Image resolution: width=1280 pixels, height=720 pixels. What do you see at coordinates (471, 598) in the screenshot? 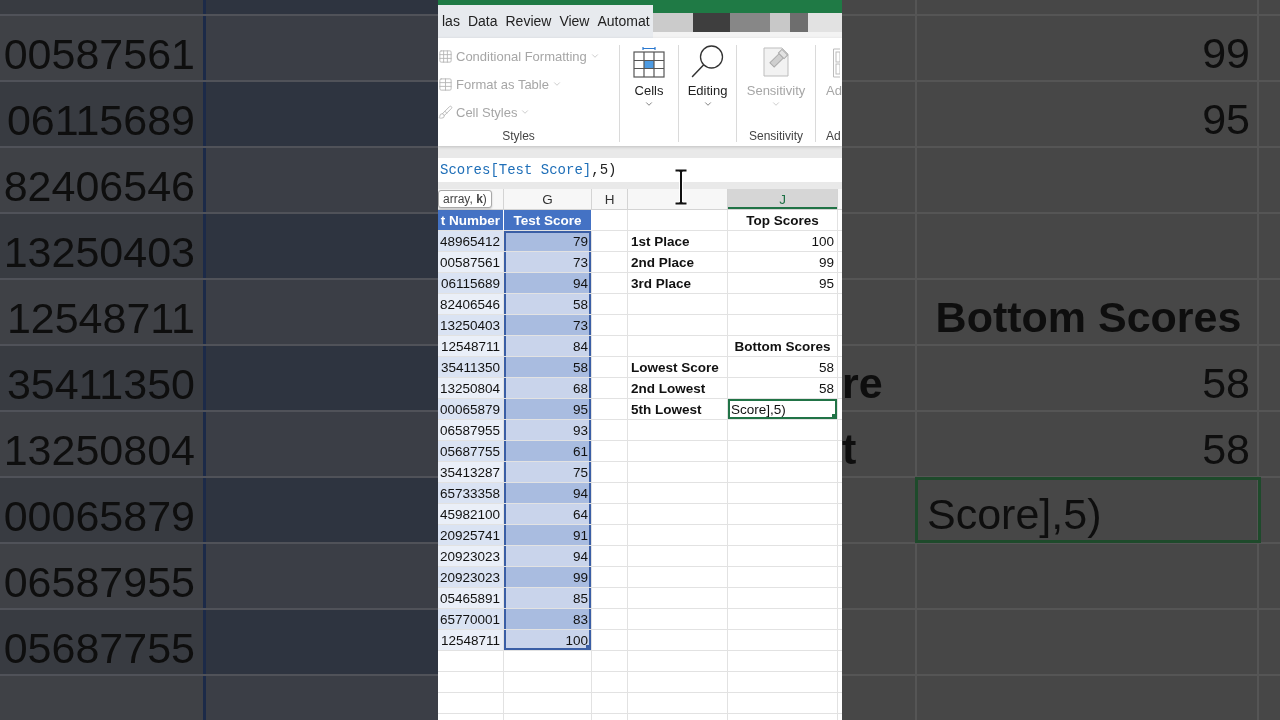
I see `table-cell: 05465891` at bounding box center [471, 598].